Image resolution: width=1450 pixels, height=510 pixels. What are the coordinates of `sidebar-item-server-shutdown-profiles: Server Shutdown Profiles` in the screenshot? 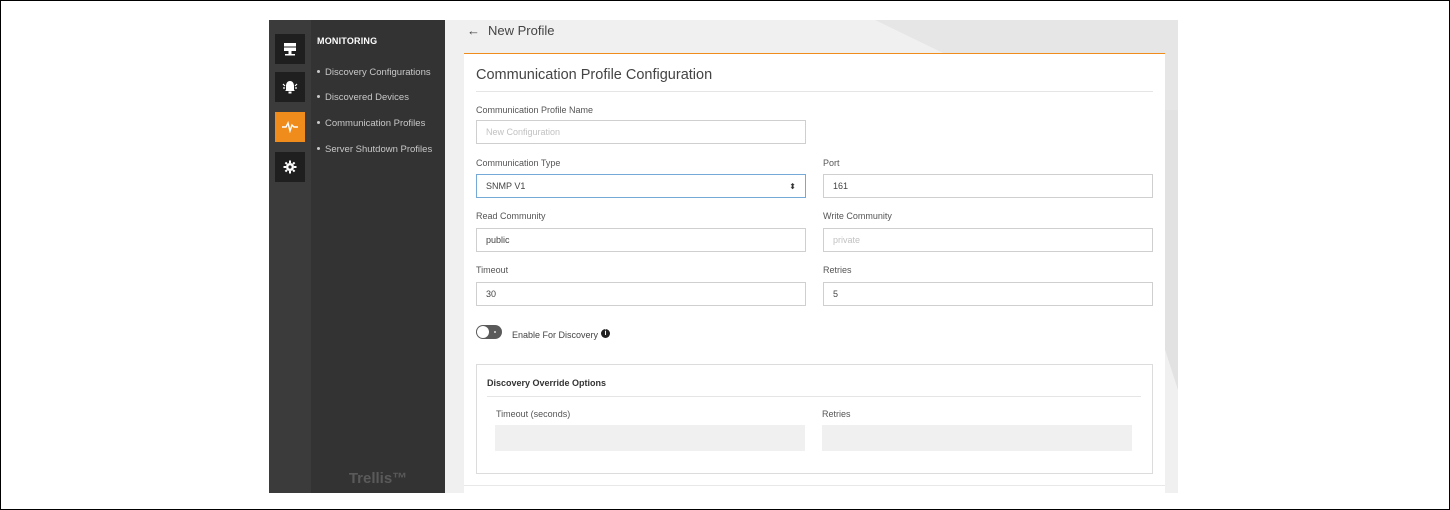 It's located at (374, 149).